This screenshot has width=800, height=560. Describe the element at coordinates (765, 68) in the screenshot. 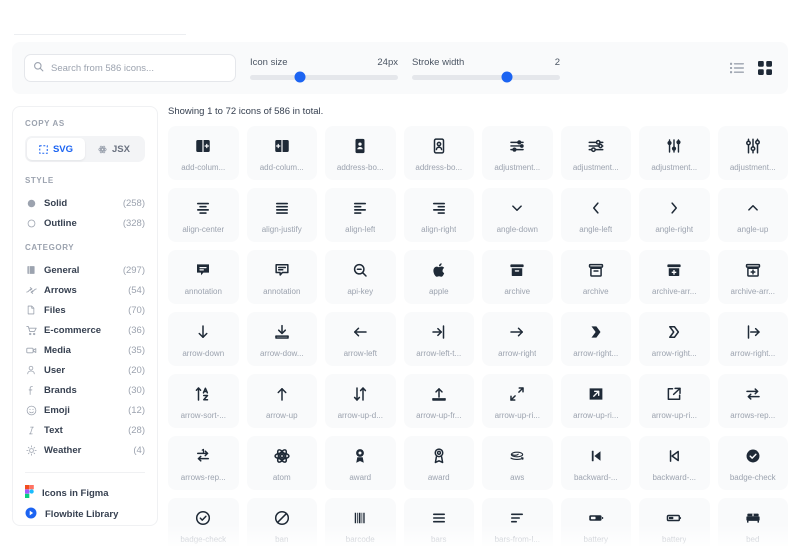

I see `grid-view-icon` at that location.